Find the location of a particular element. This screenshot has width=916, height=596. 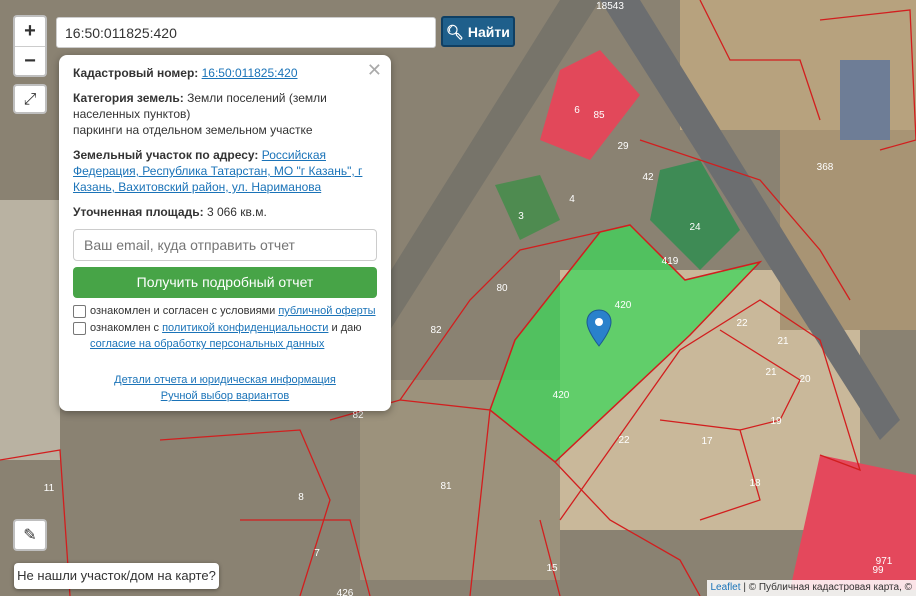

parcel-label: 24 is located at coordinates (695, 227).